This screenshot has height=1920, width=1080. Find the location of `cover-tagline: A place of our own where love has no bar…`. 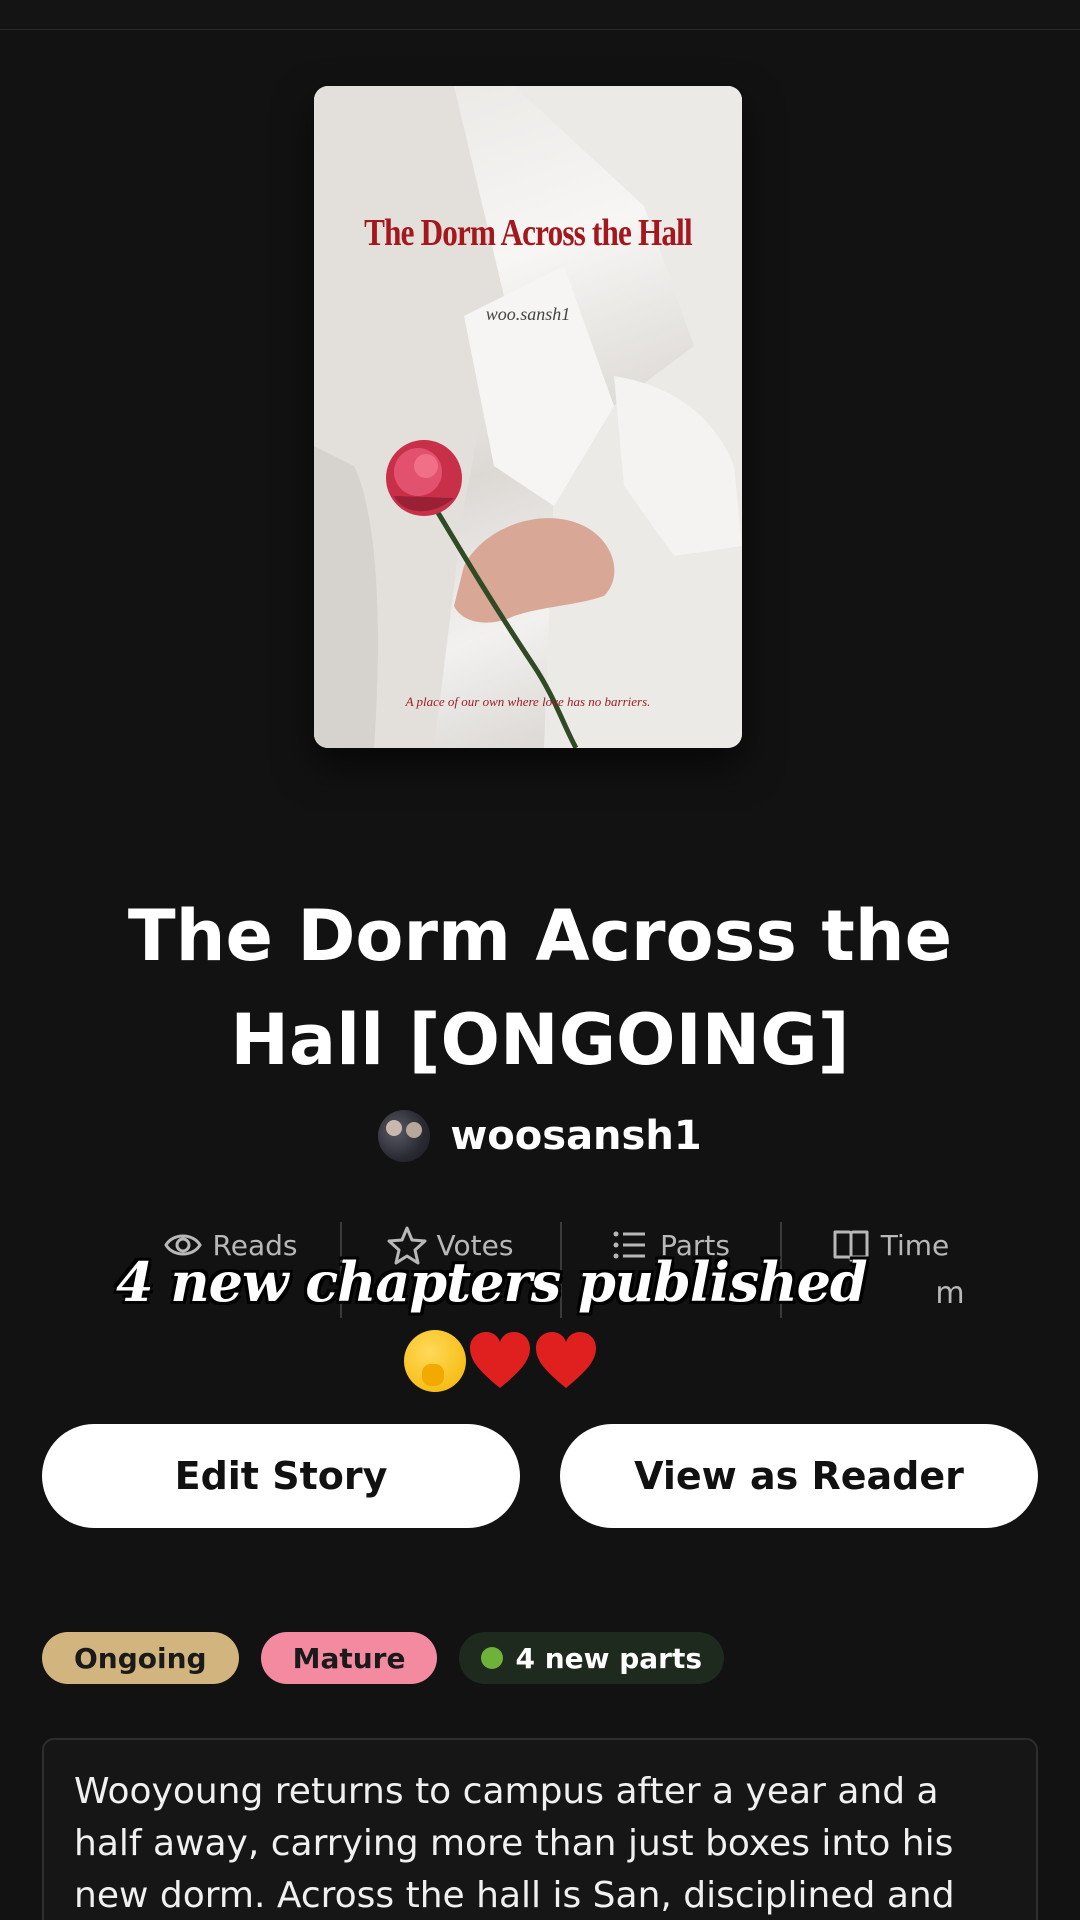

cover-tagline: A place of our own where love has no bar… is located at coordinates (528, 701).